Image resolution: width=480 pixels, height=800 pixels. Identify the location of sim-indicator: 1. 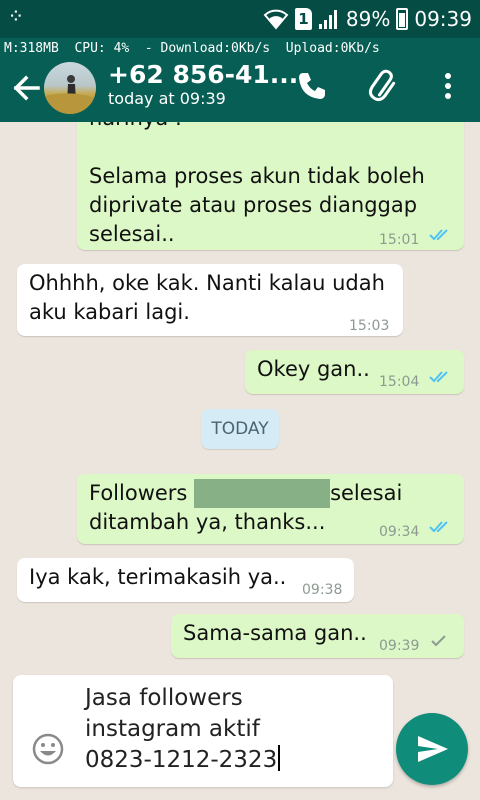
(303, 19).